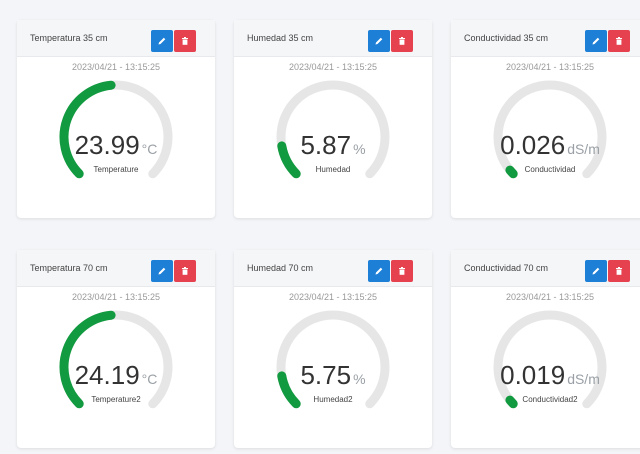  Describe the element at coordinates (550, 399) in the screenshot. I see `gauge-label: Conductividad2` at that location.